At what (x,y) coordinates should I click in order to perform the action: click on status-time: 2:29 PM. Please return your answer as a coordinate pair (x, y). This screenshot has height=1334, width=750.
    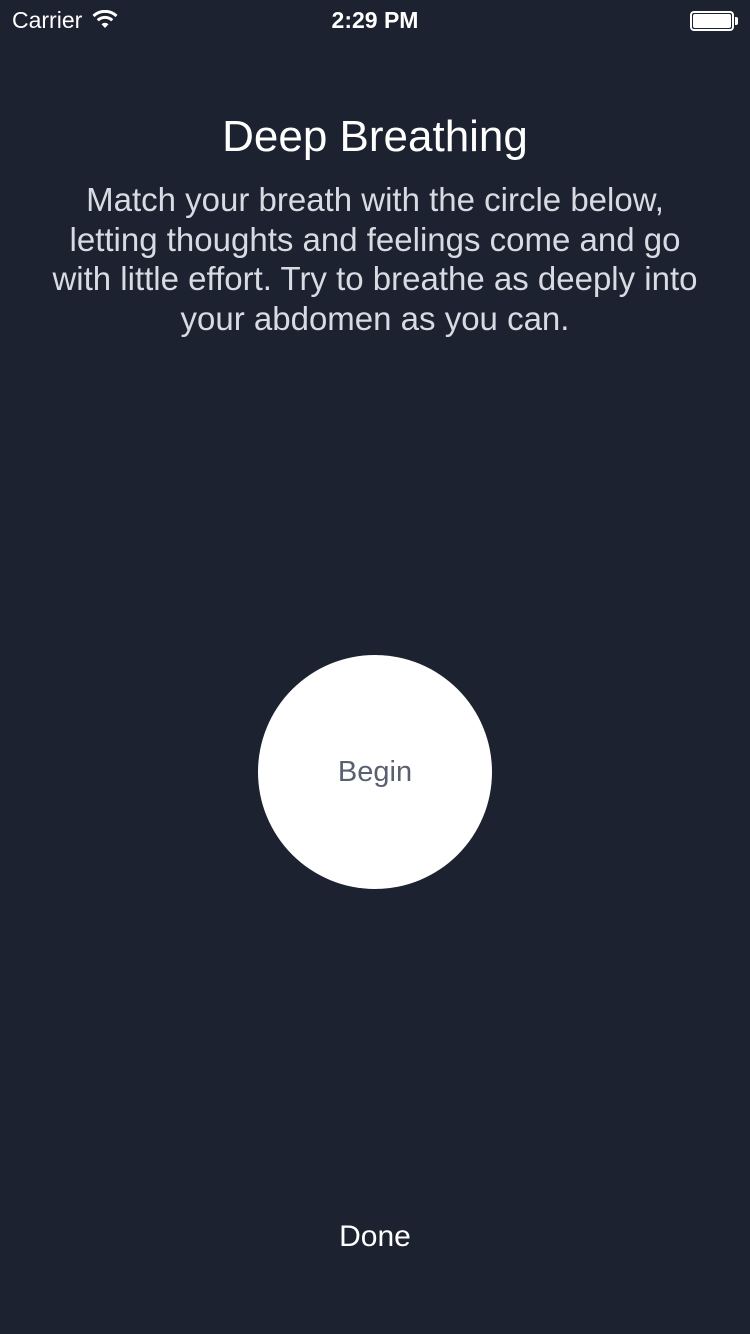
    Looking at the image, I should click on (375, 20).